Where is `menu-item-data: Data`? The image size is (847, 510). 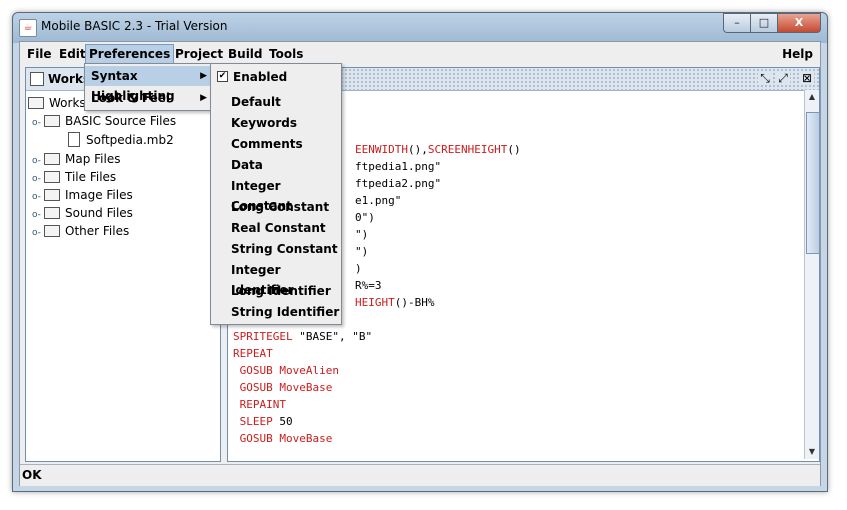 menu-item-data: Data is located at coordinates (276, 165).